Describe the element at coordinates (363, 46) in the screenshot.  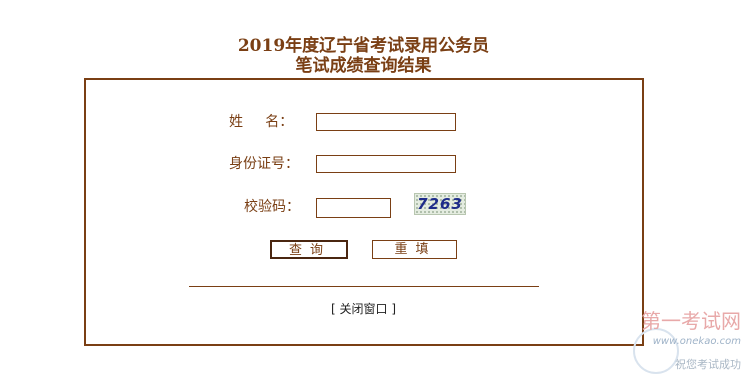
I see `title-line-1: 2019年度辽宁省考试录用公务员` at that location.